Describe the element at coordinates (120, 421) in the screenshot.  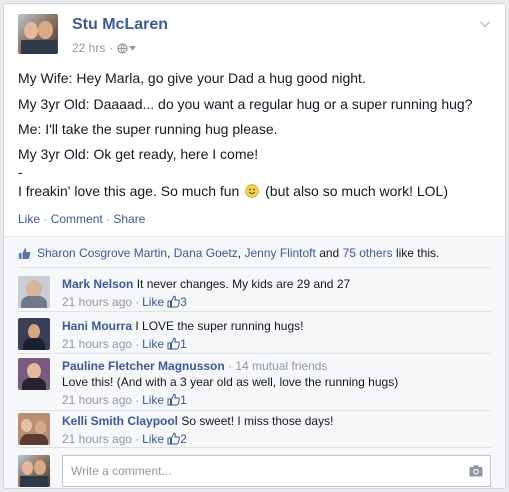
I see `comment-author: Kelli Smith Claypool` at that location.